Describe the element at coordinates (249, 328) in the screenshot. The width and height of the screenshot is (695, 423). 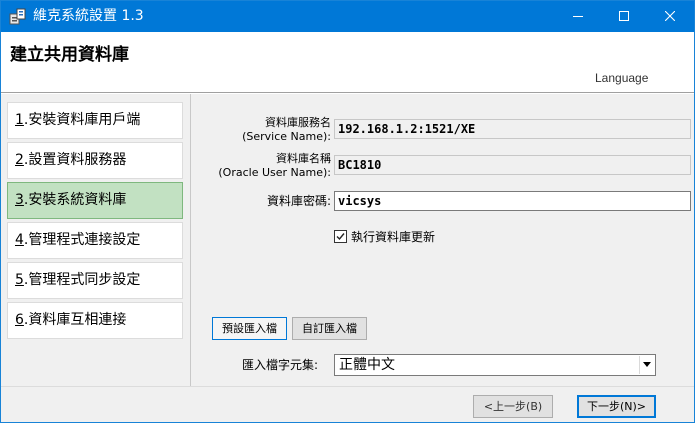
I see `tab-preset-import: 預設匯入檔` at that location.